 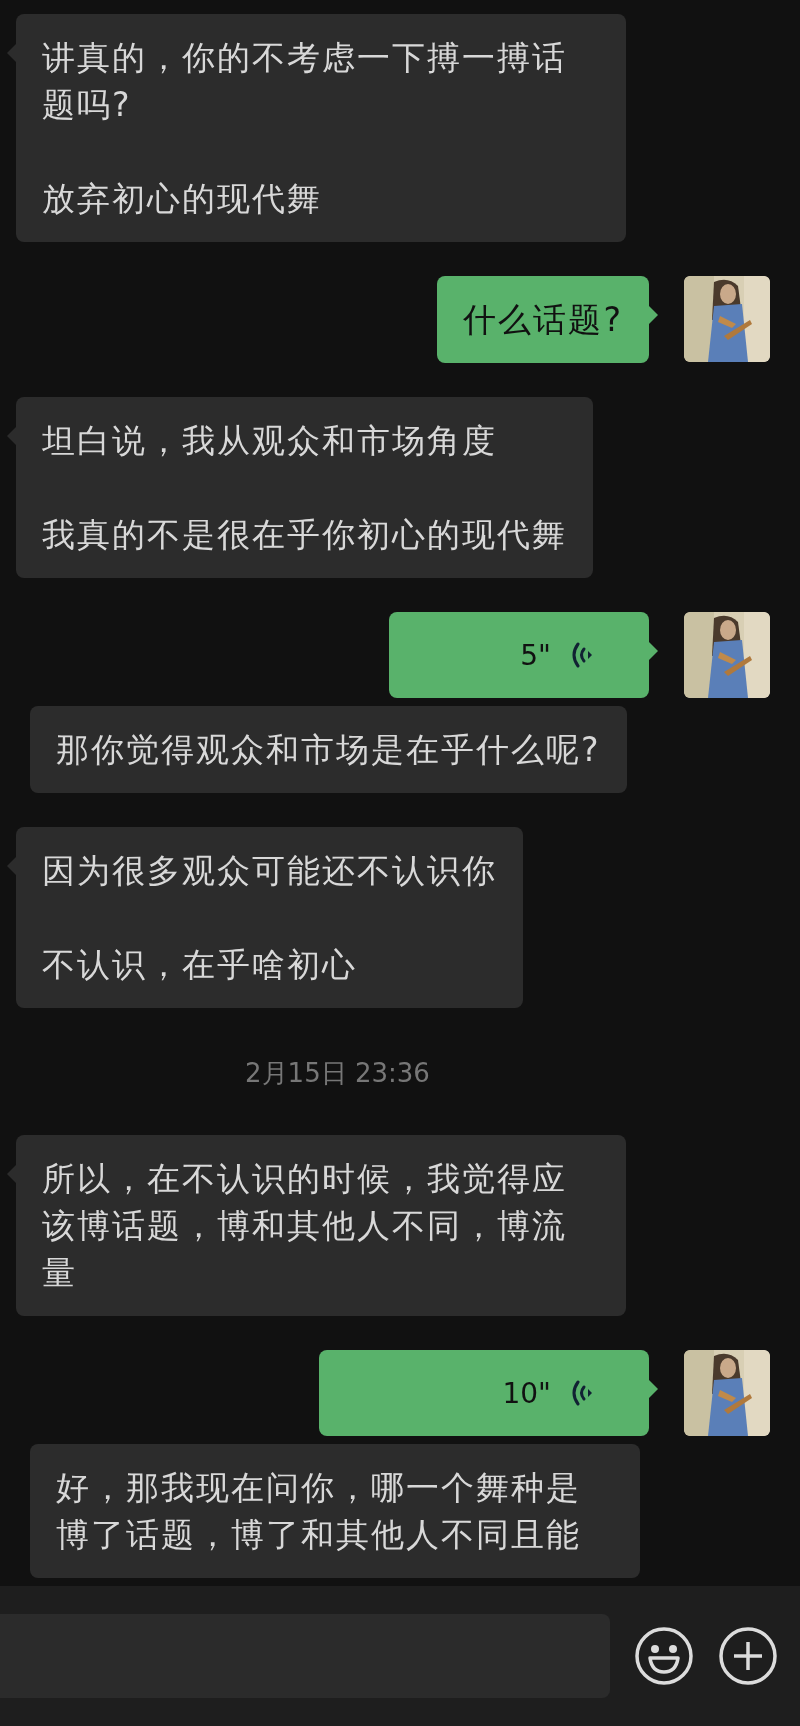 I want to click on received-message-bubble: 讲真的，你的不考虑一下搏一搏话题吗? 放弃初心的现代舞, so click(x=321, y=128).